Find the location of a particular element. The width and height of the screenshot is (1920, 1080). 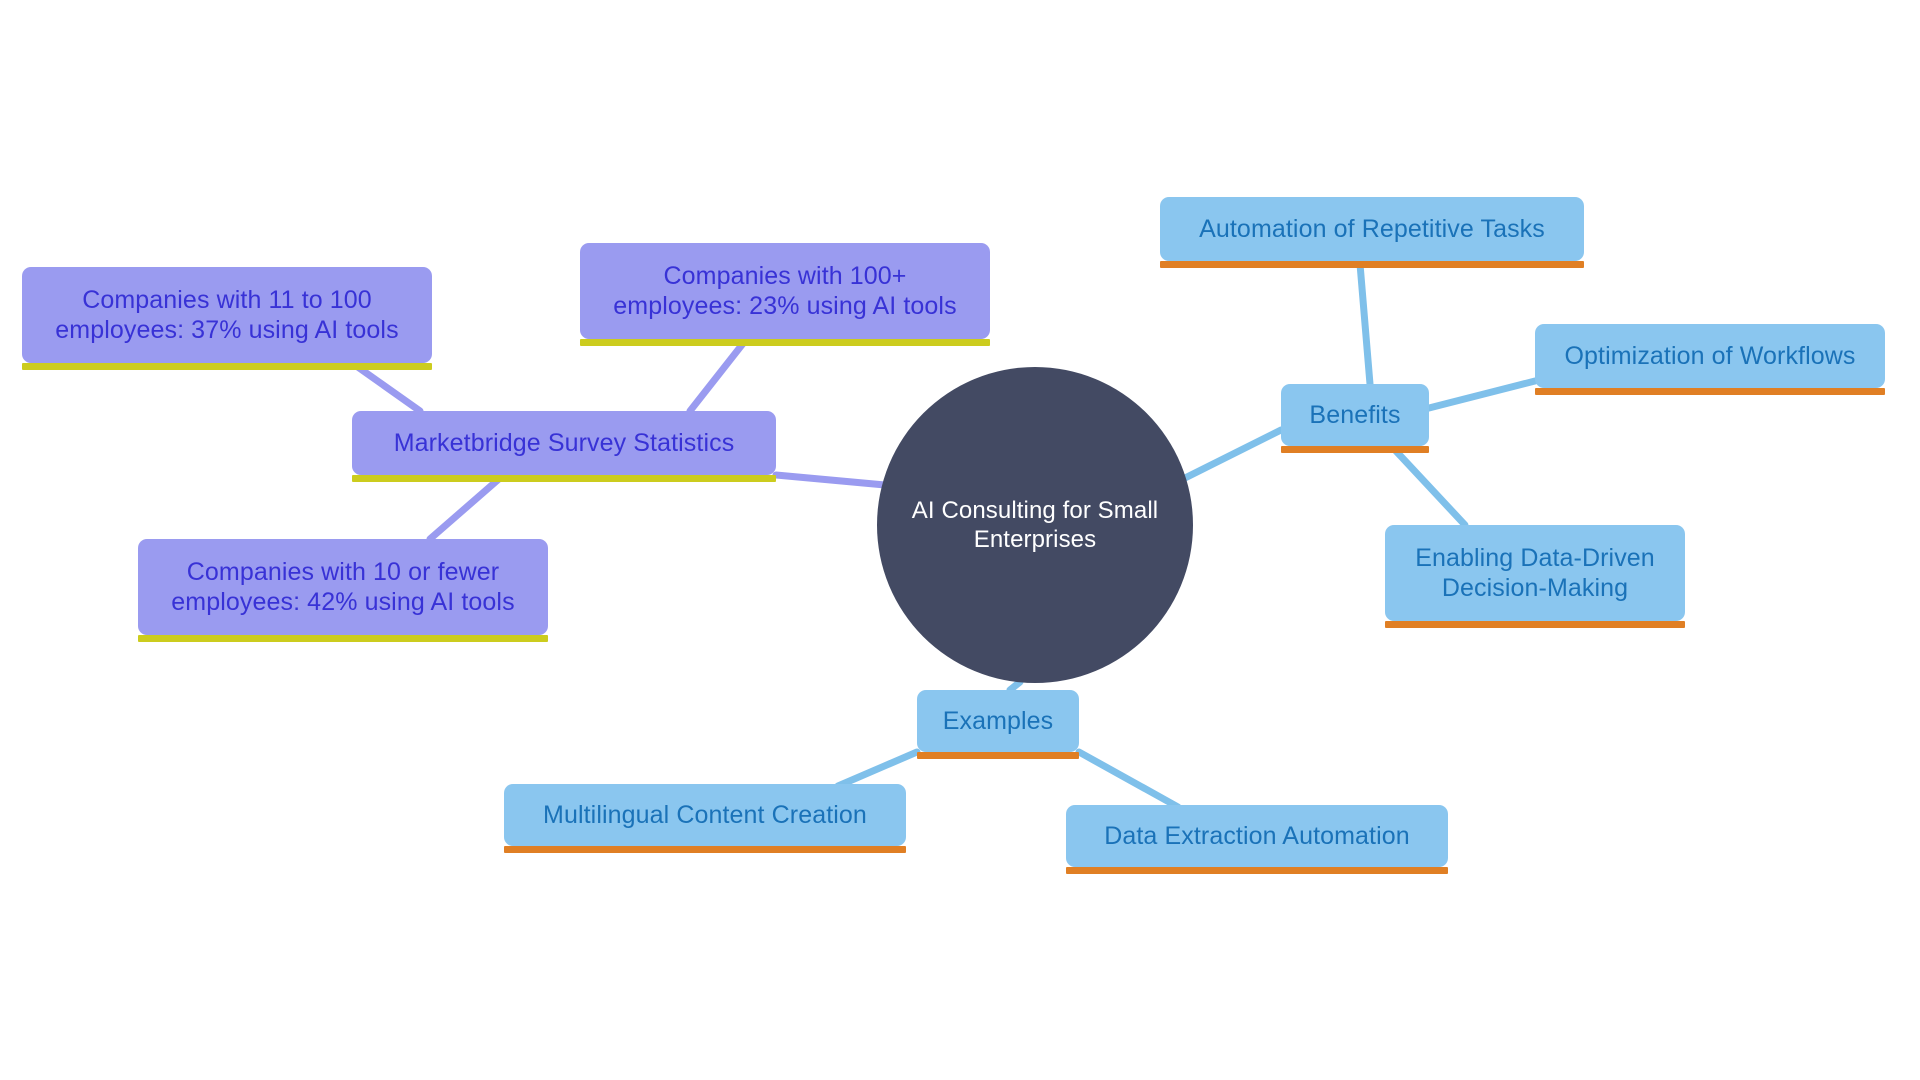

node-underline-examples is located at coordinates (998, 755).